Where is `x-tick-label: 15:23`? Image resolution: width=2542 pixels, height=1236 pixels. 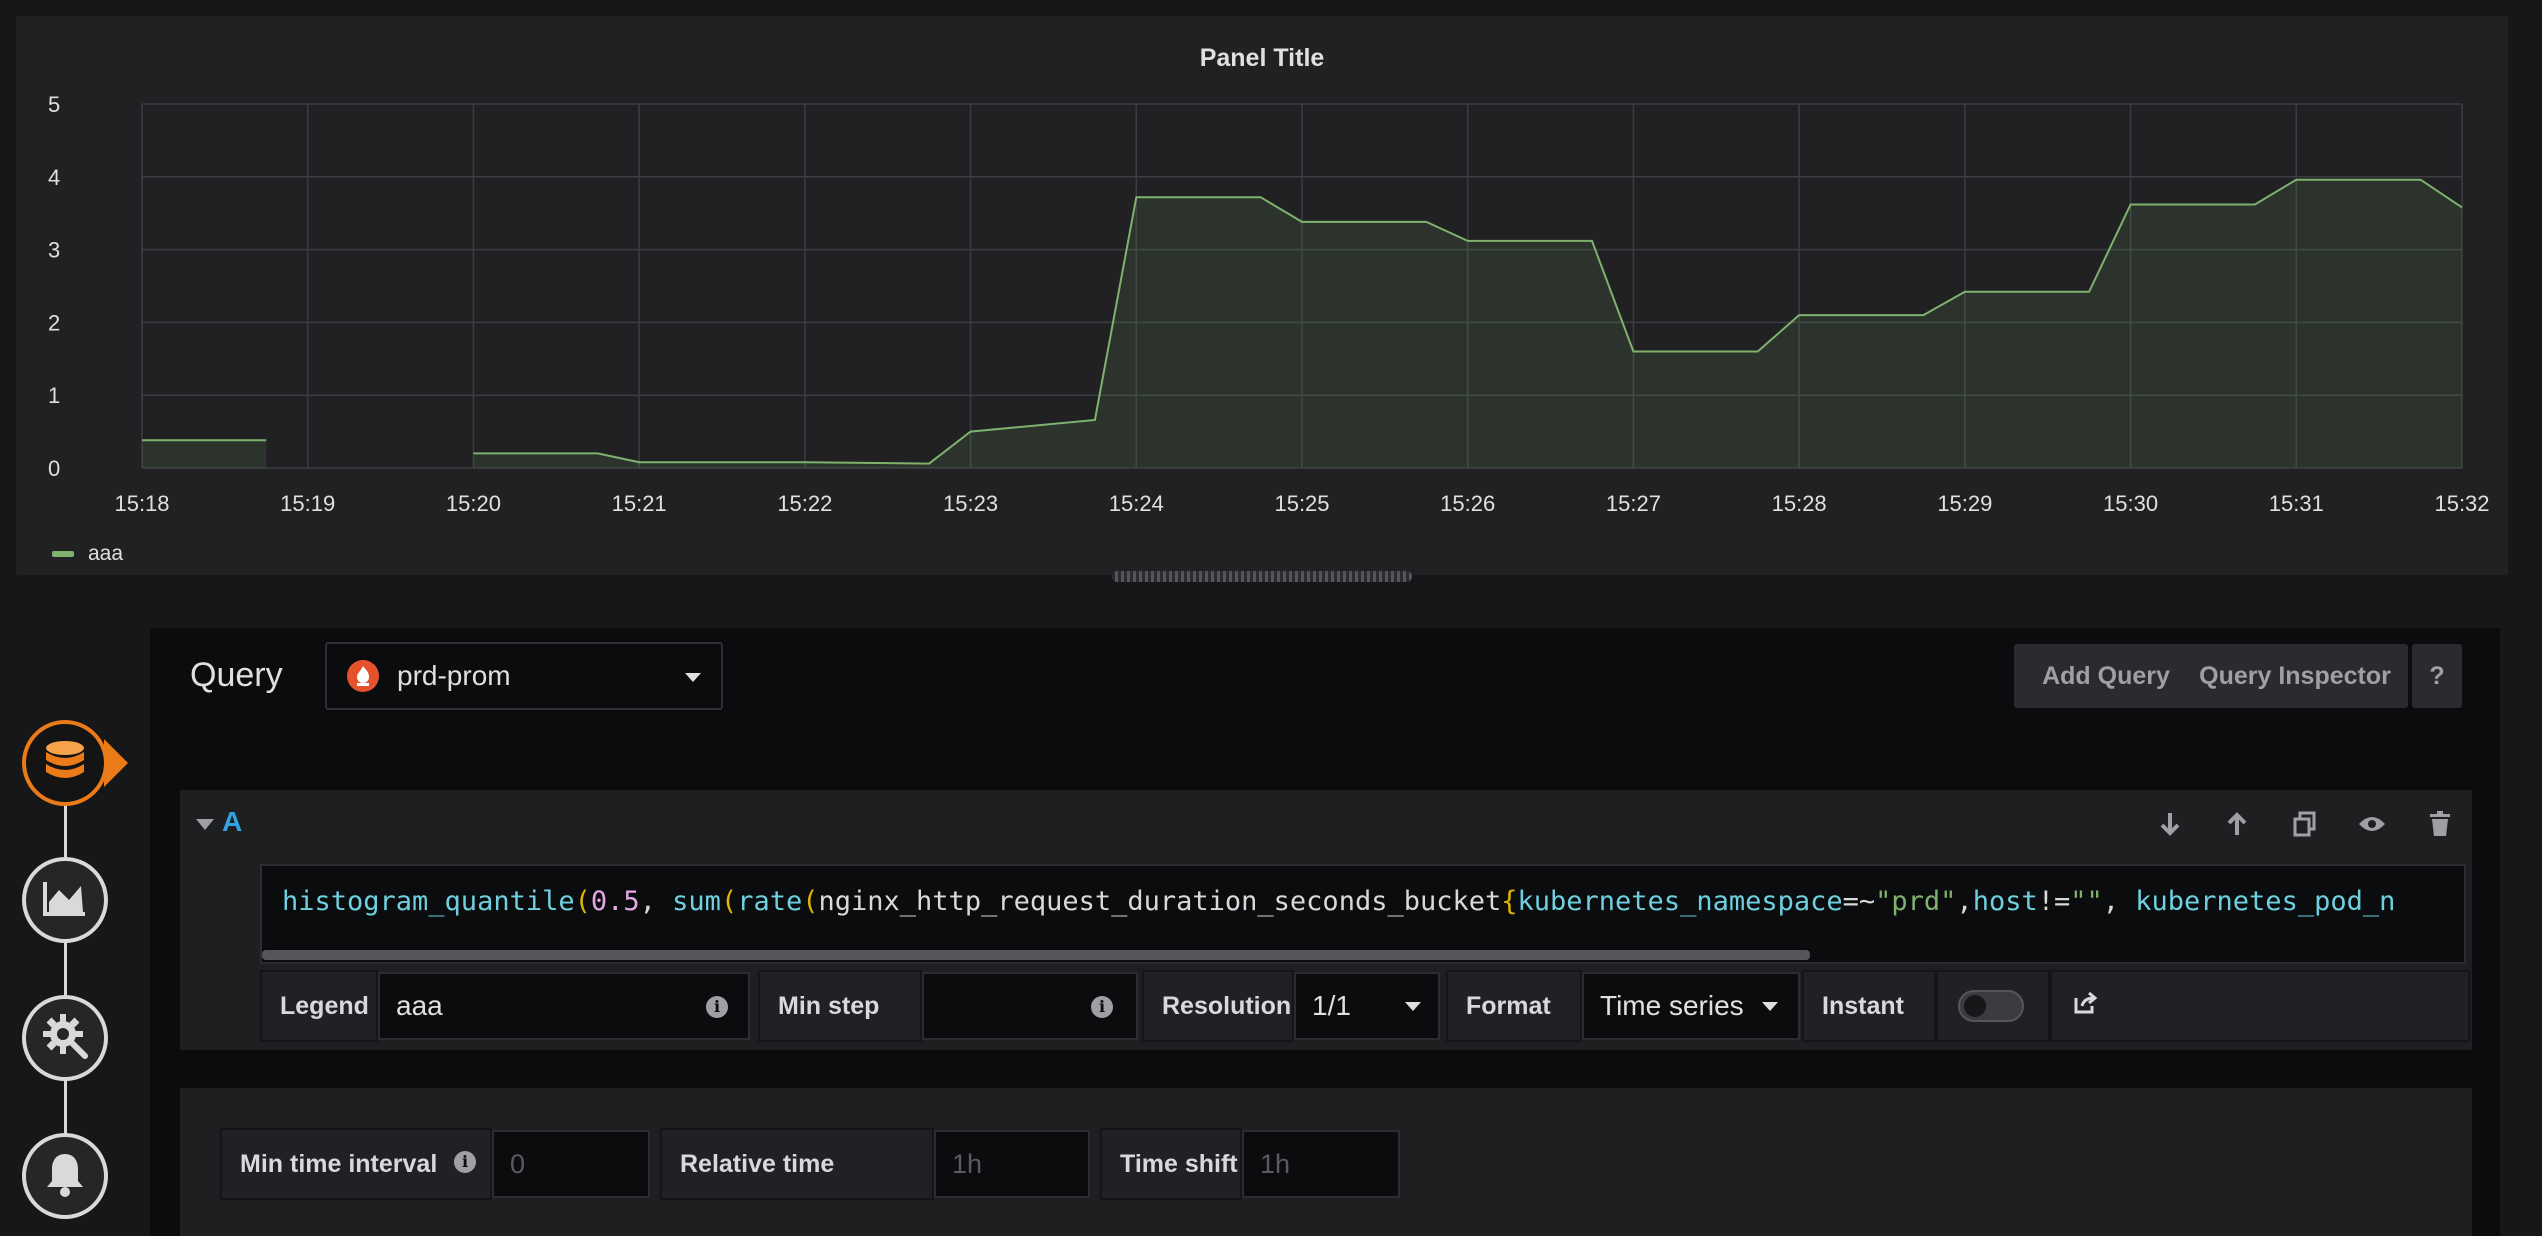
x-tick-label: 15:23 is located at coordinates (970, 503).